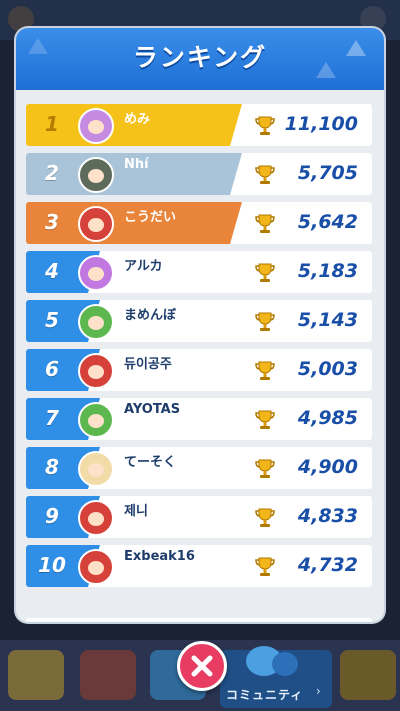  What do you see at coordinates (150, 315) in the screenshot?
I see `player-name: まめんぼ` at bounding box center [150, 315].